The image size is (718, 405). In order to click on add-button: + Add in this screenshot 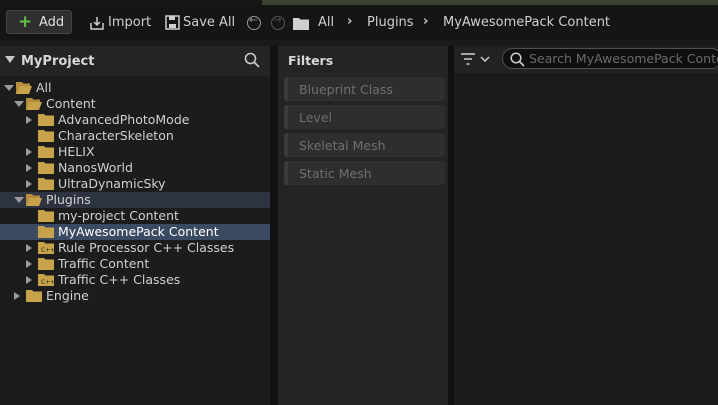, I will do `click(39, 22)`.